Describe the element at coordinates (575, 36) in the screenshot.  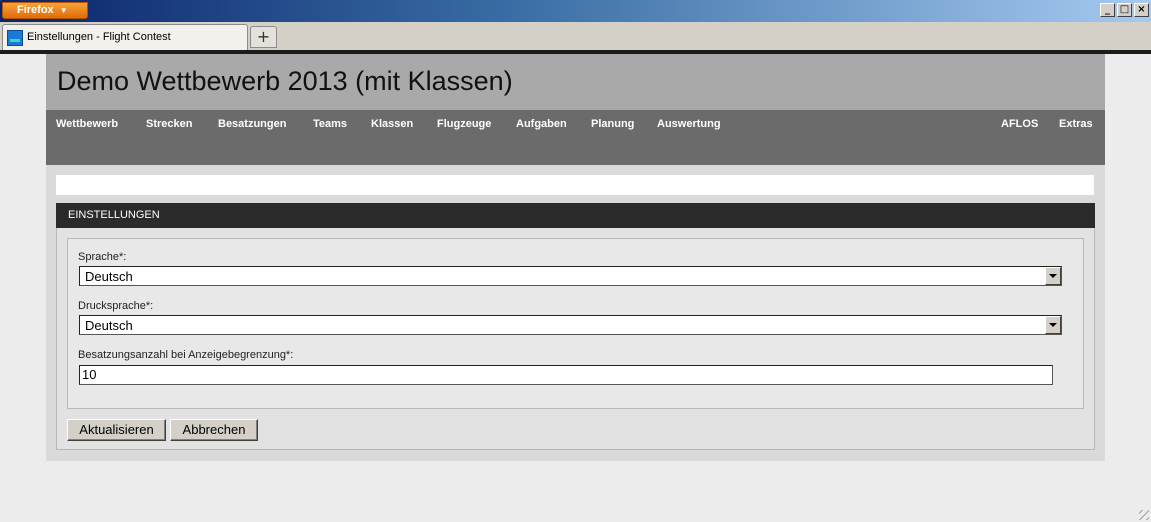
I see `tab-strip: Einstellungen - Flight Contest +` at that location.